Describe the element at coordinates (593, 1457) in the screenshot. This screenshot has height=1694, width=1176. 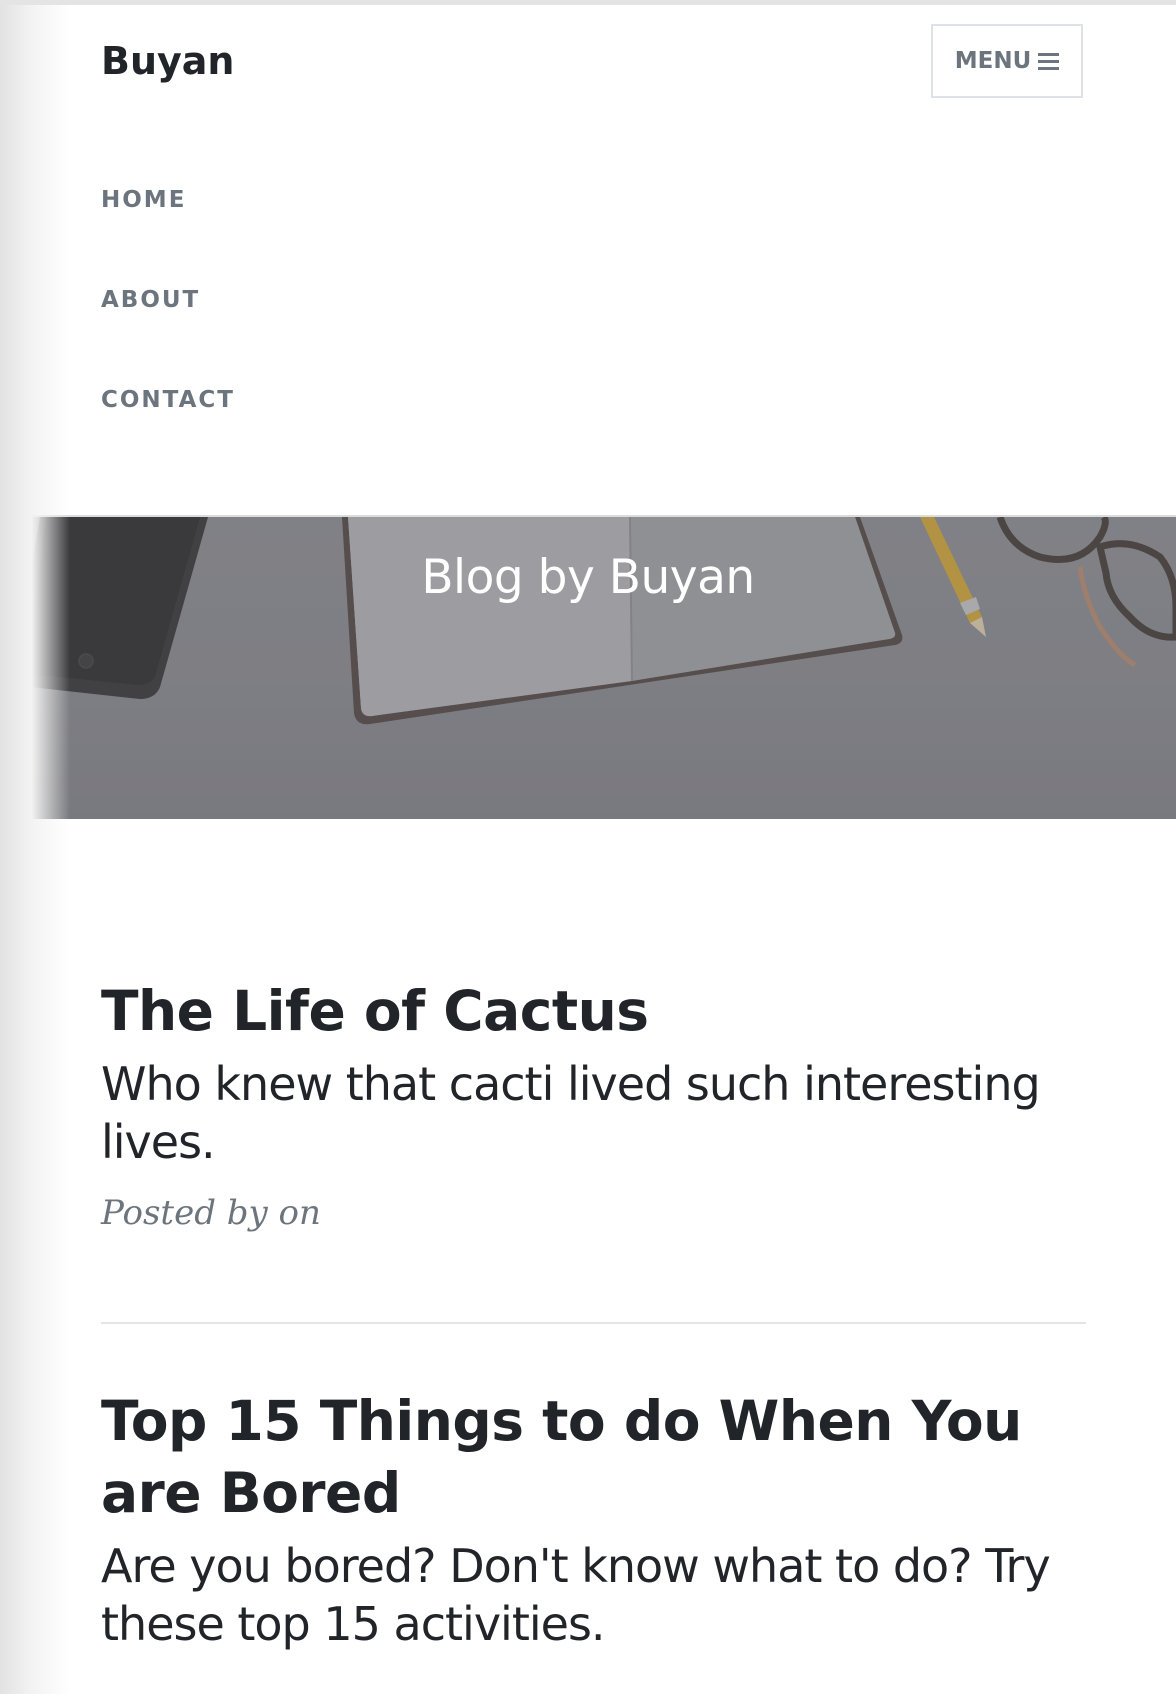
I see `post-title-link: Top 15 Things to do When You are Bored` at that location.